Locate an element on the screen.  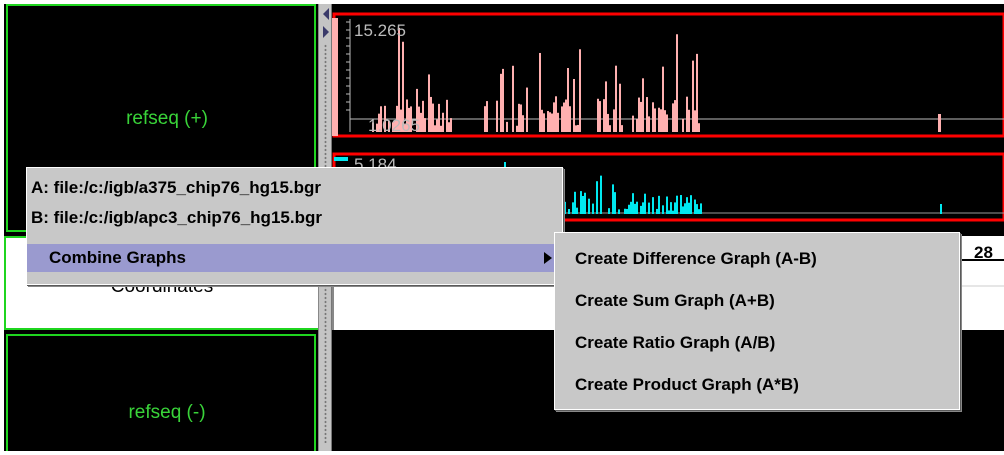
track-label-refseq-minus: refseq (-) is located at coordinates (161, 392).